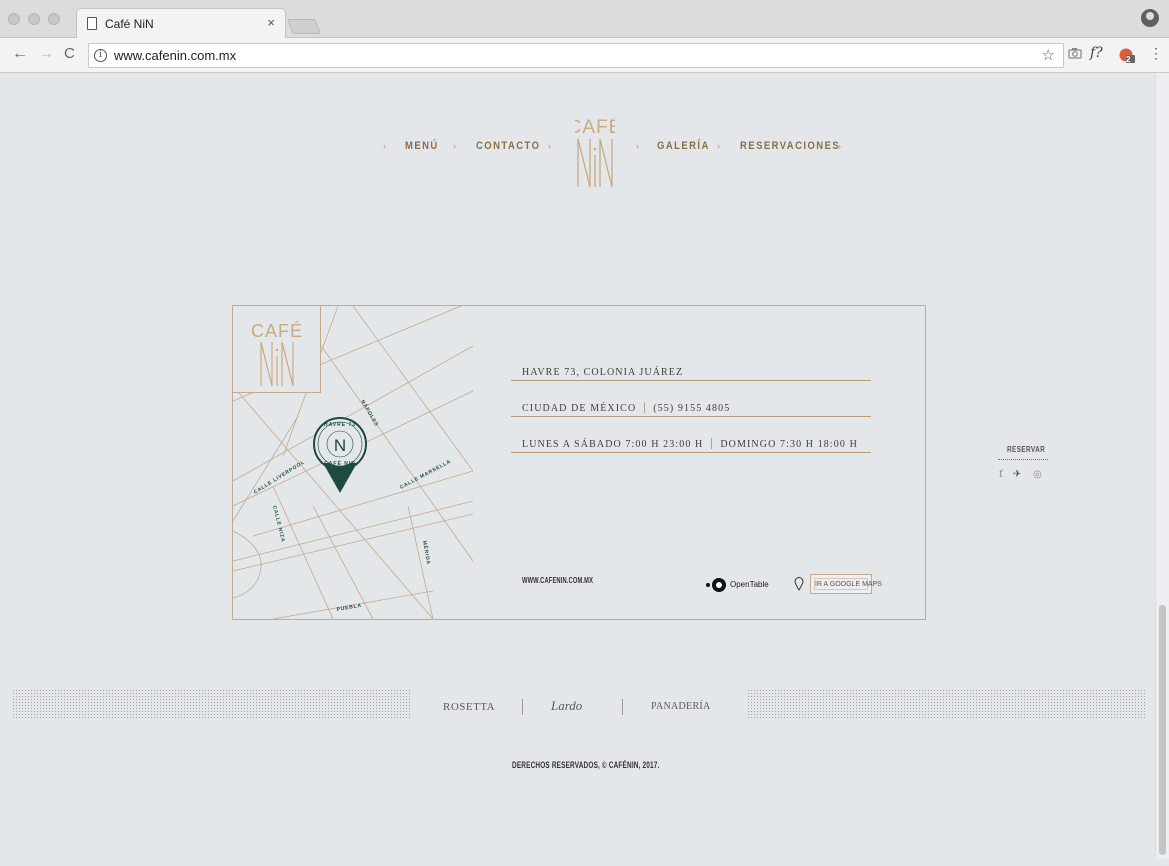 This screenshot has height=866, width=1169. Describe the element at coordinates (691, 408) in the screenshot. I see `phone-text: (55) 9155 4805` at that location.